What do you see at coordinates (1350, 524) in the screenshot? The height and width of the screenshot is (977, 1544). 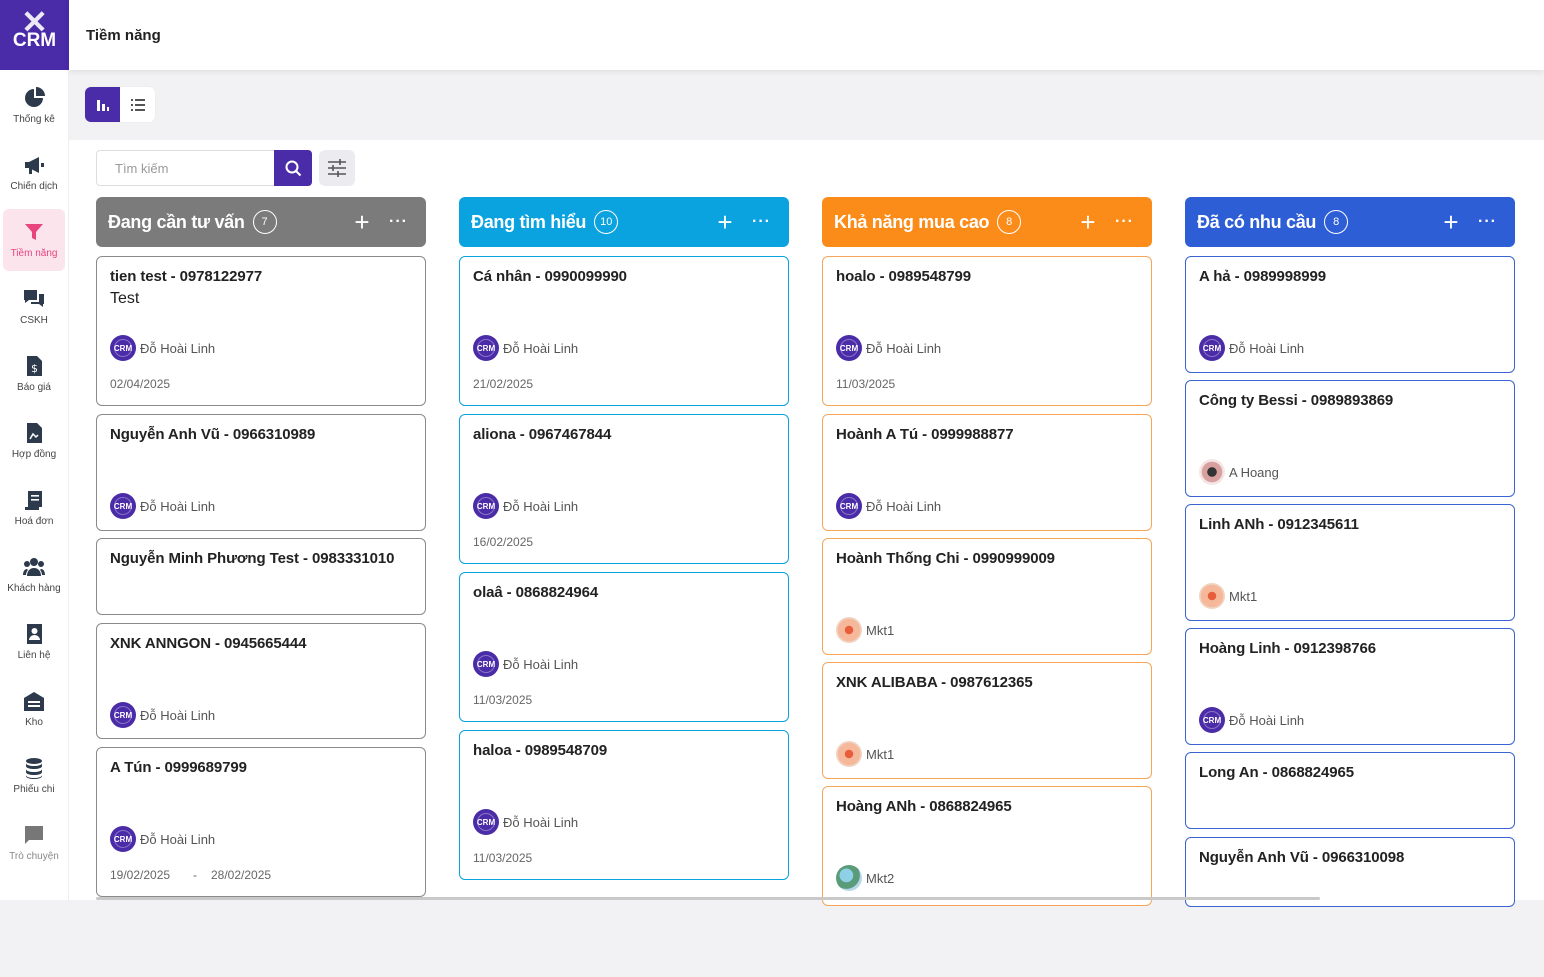 I see `lead-name: Linh ANh - 0912345611` at bounding box center [1350, 524].